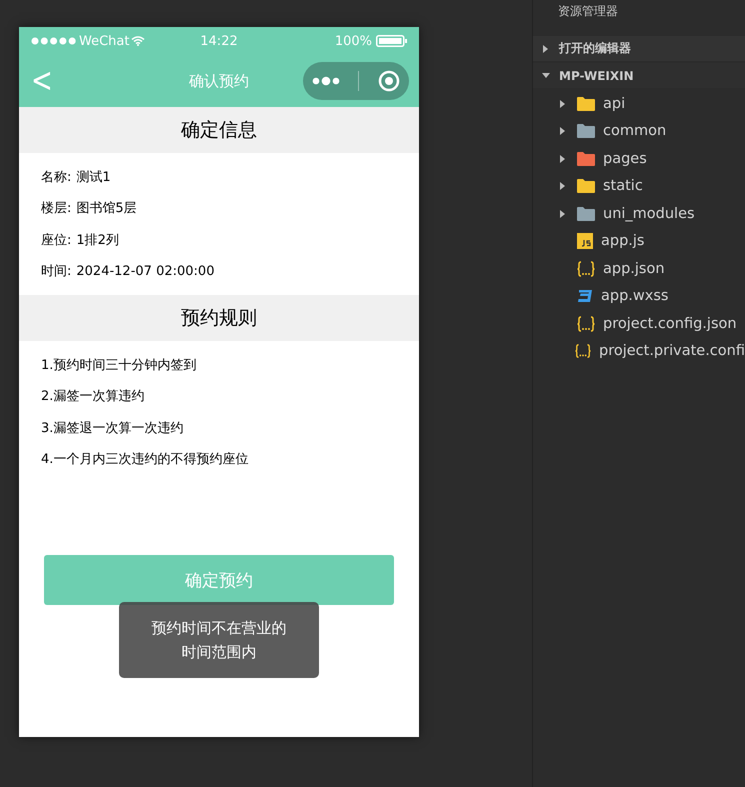  Describe the element at coordinates (639, 351) in the screenshot. I see `tree-item: project.private.confi` at that location.